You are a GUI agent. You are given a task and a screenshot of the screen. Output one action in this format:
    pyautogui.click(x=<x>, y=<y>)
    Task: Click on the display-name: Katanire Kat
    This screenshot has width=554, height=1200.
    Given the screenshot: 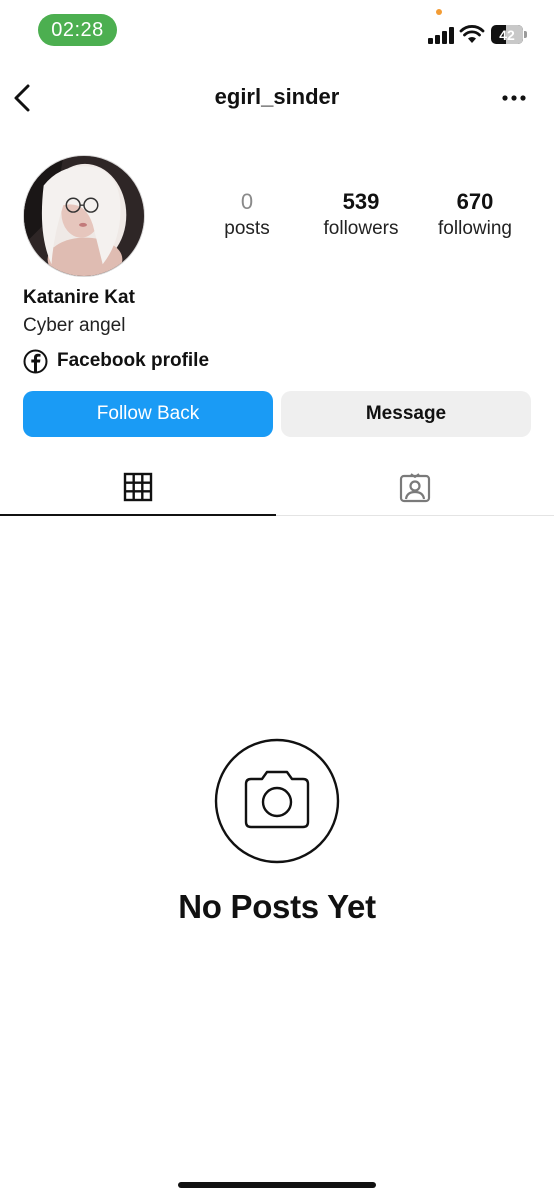 What is the action you would take?
    pyautogui.click(x=79, y=297)
    